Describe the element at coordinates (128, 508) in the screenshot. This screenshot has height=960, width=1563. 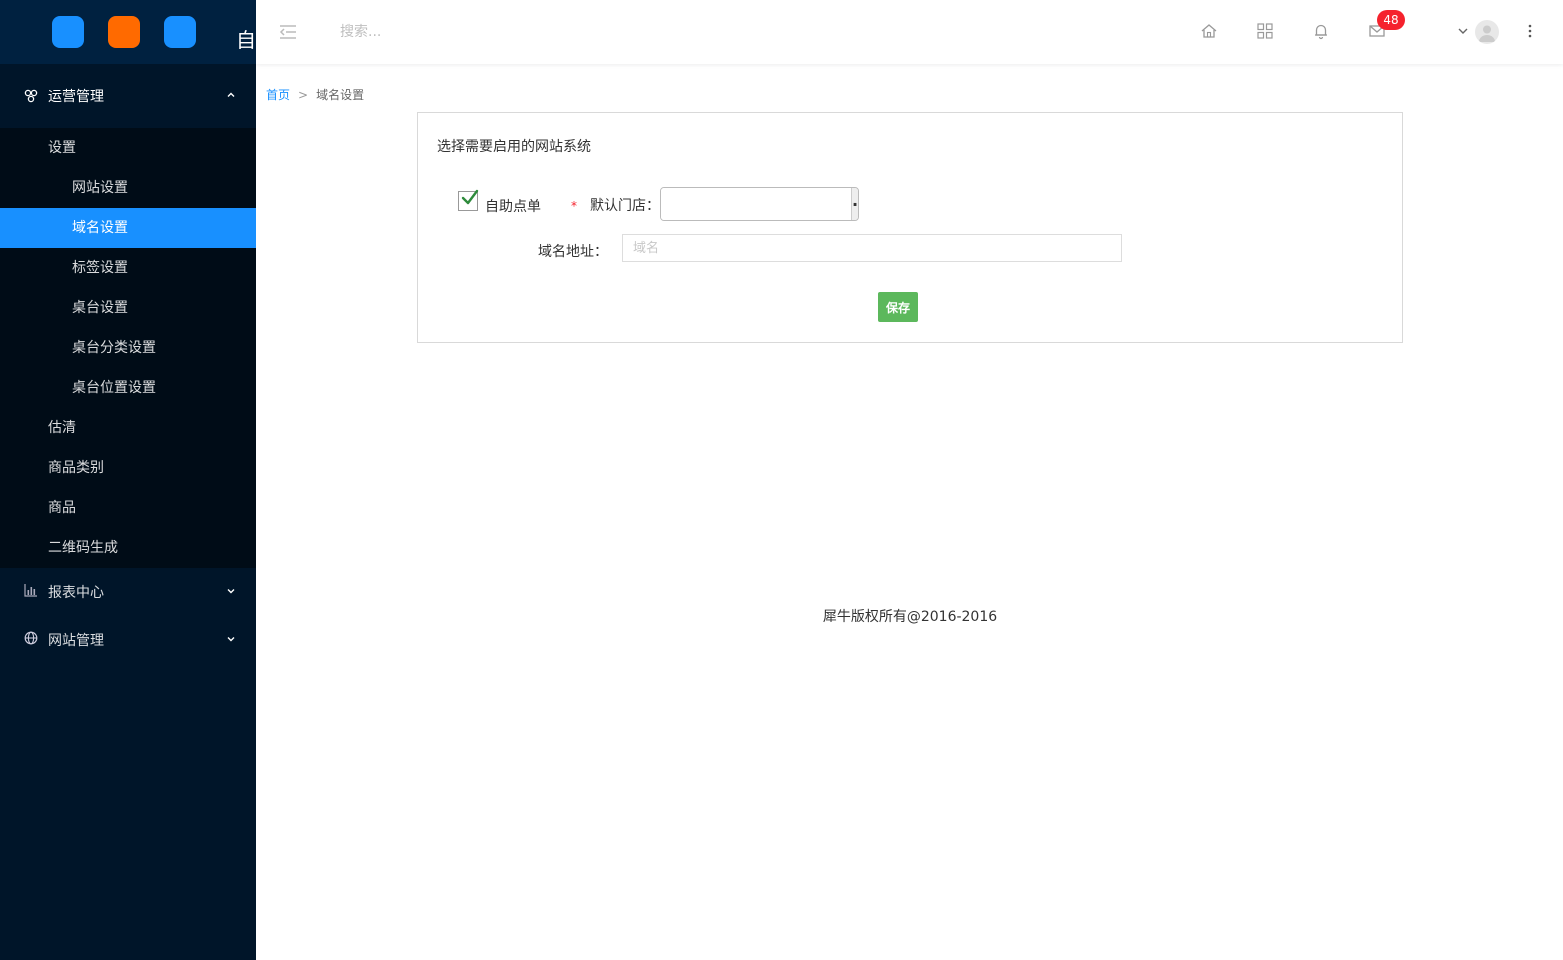
I see `sidebar-item-products: 商品` at that location.